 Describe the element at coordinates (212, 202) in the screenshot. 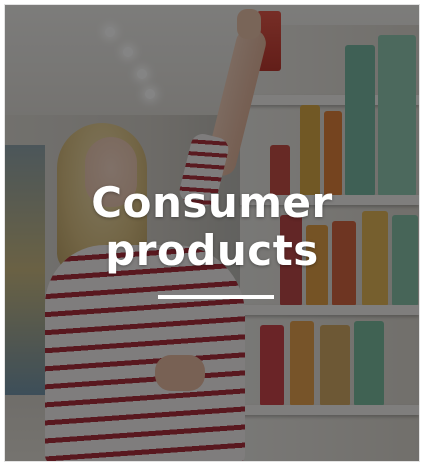

I see `card-title-line-1: Consumer` at that location.